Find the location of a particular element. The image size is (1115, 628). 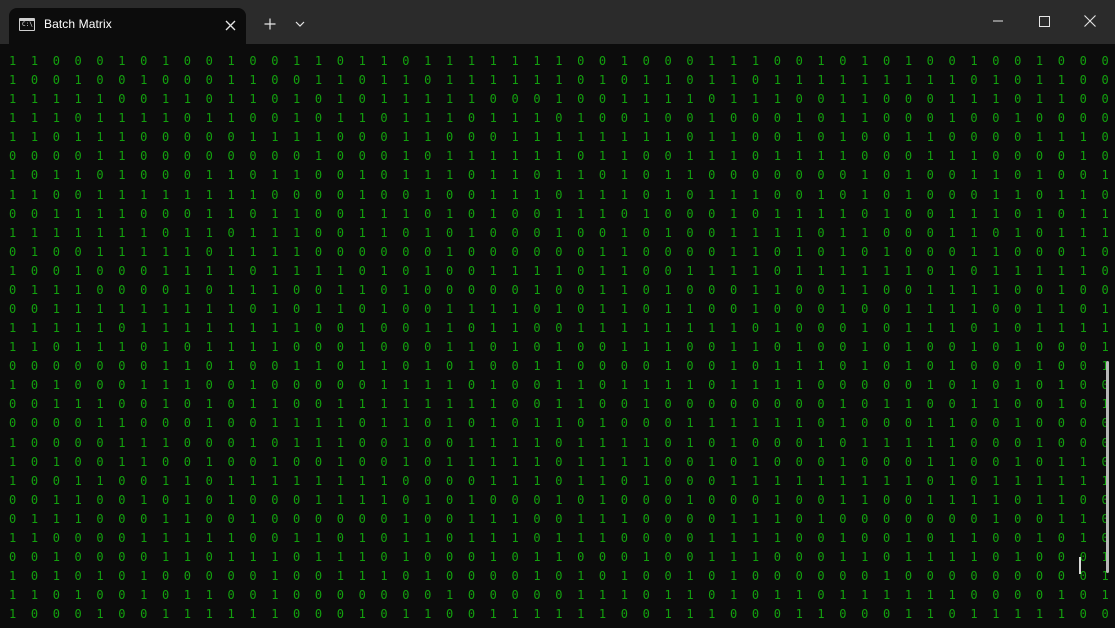

chevron-down-icon is located at coordinates (300, 24).